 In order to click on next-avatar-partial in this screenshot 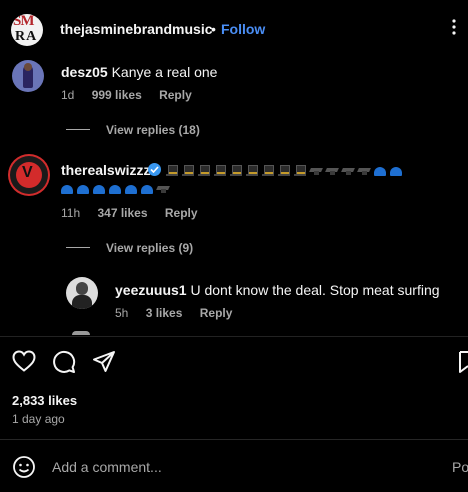, I will do `click(81, 333)`.